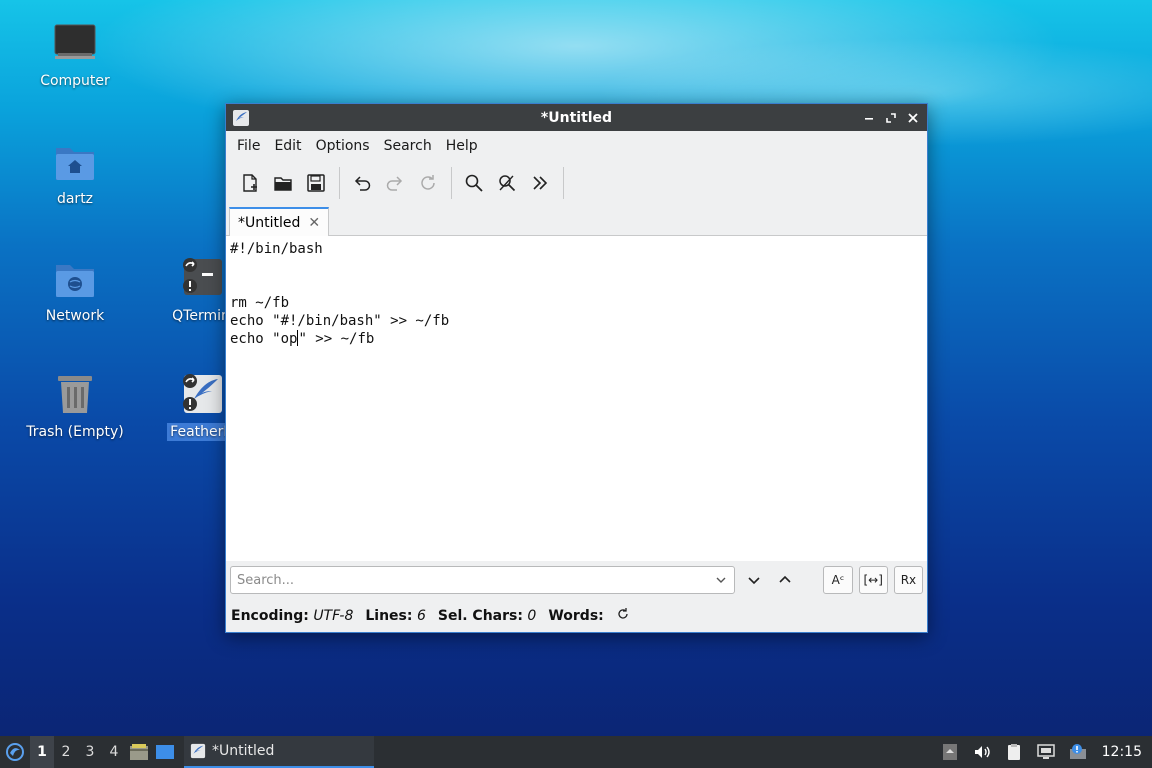 This screenshot has width=1152, height=768. What do you see at coordinates (477, 580) in the screenshot?
I see `search-input` at bounding box center [477, 580].